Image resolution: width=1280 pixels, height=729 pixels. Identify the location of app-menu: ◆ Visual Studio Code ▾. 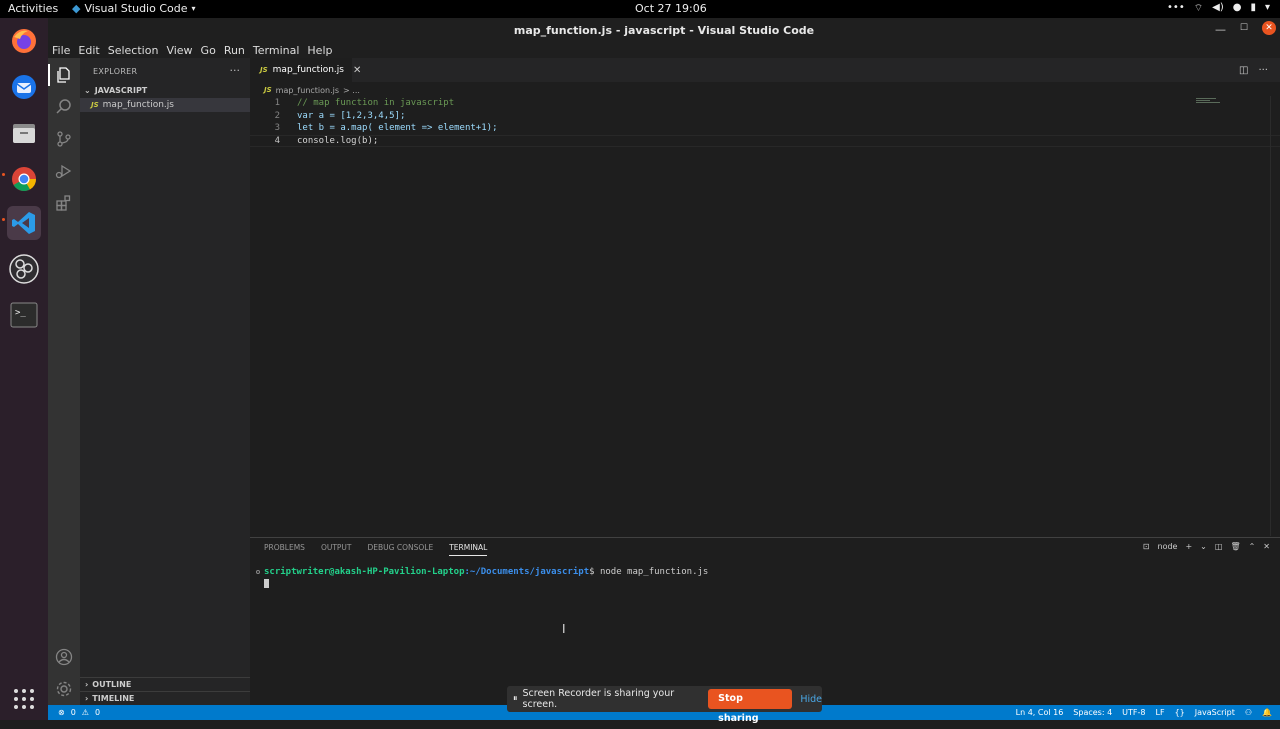
(134, 8).